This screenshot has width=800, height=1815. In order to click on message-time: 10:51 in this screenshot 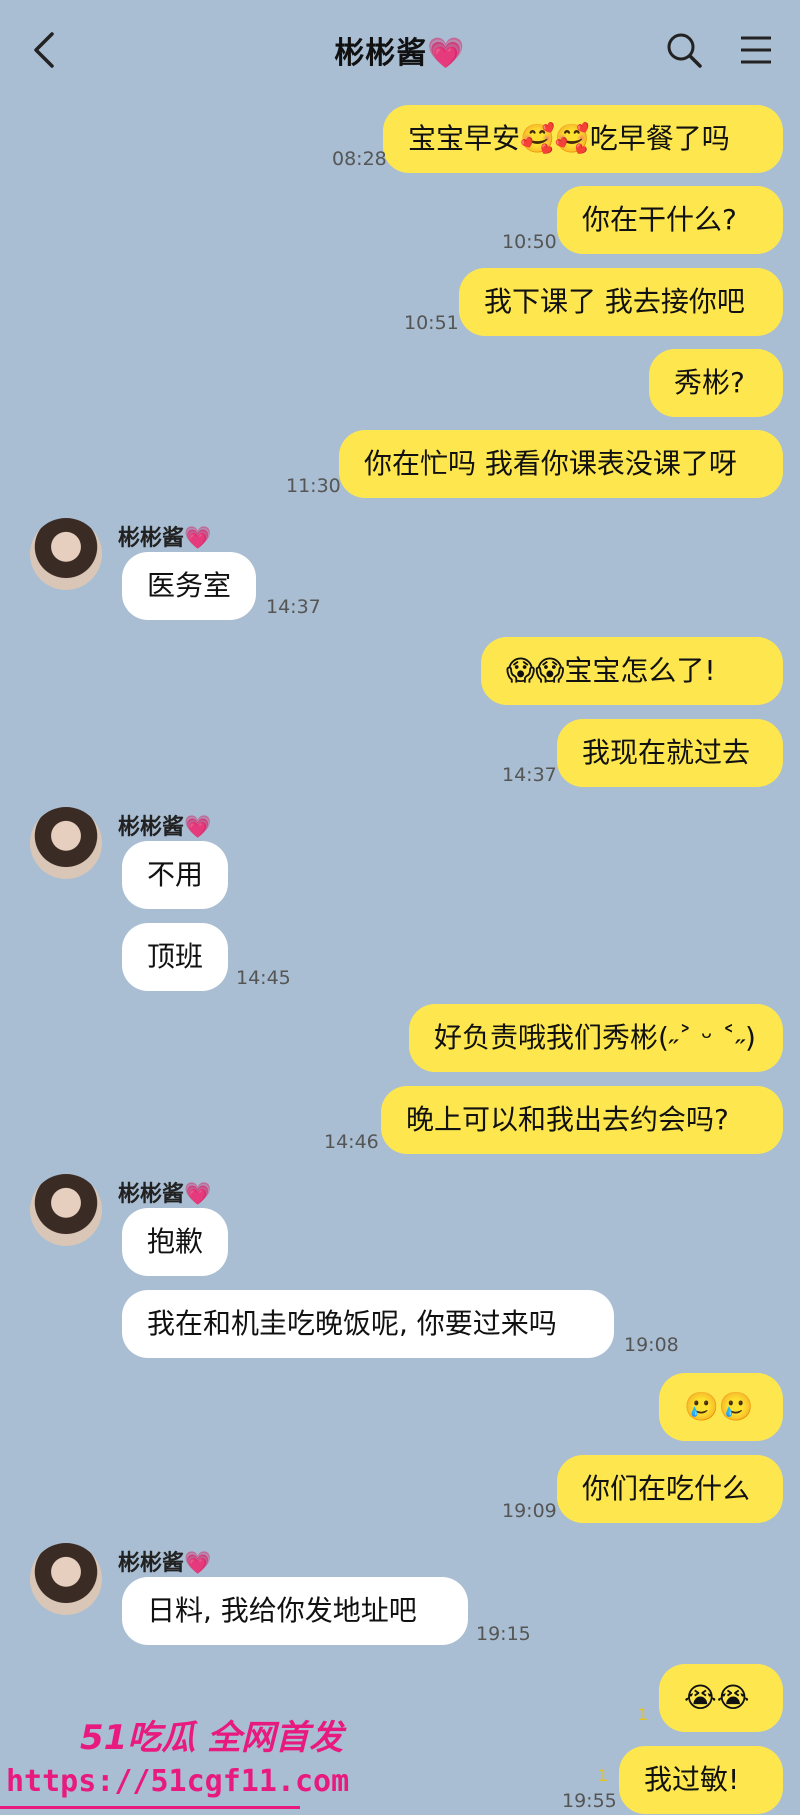, I will do `click(431, 323)`.